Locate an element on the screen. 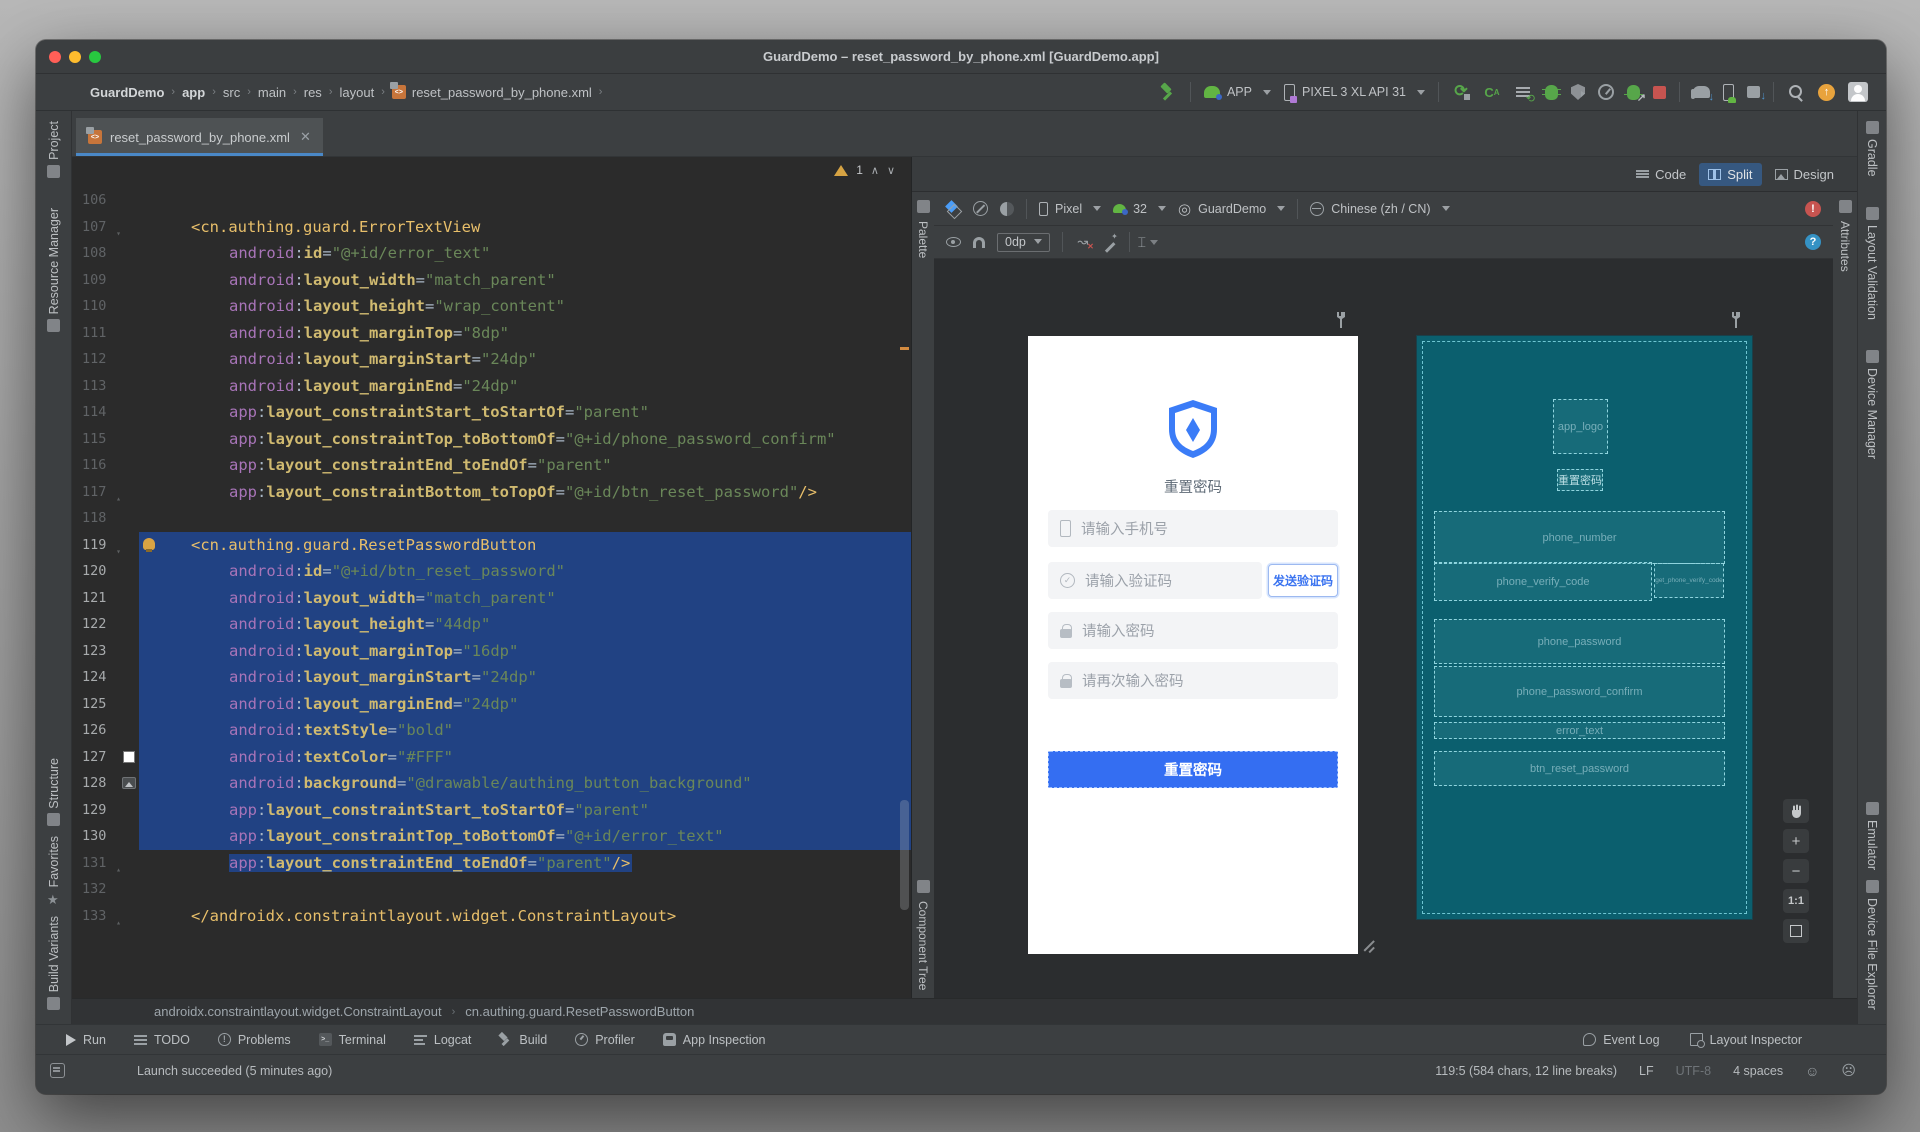 The image size is (1920, 1132). blueprint-box-error_text: error_text is located at coordinates (1579, 730).